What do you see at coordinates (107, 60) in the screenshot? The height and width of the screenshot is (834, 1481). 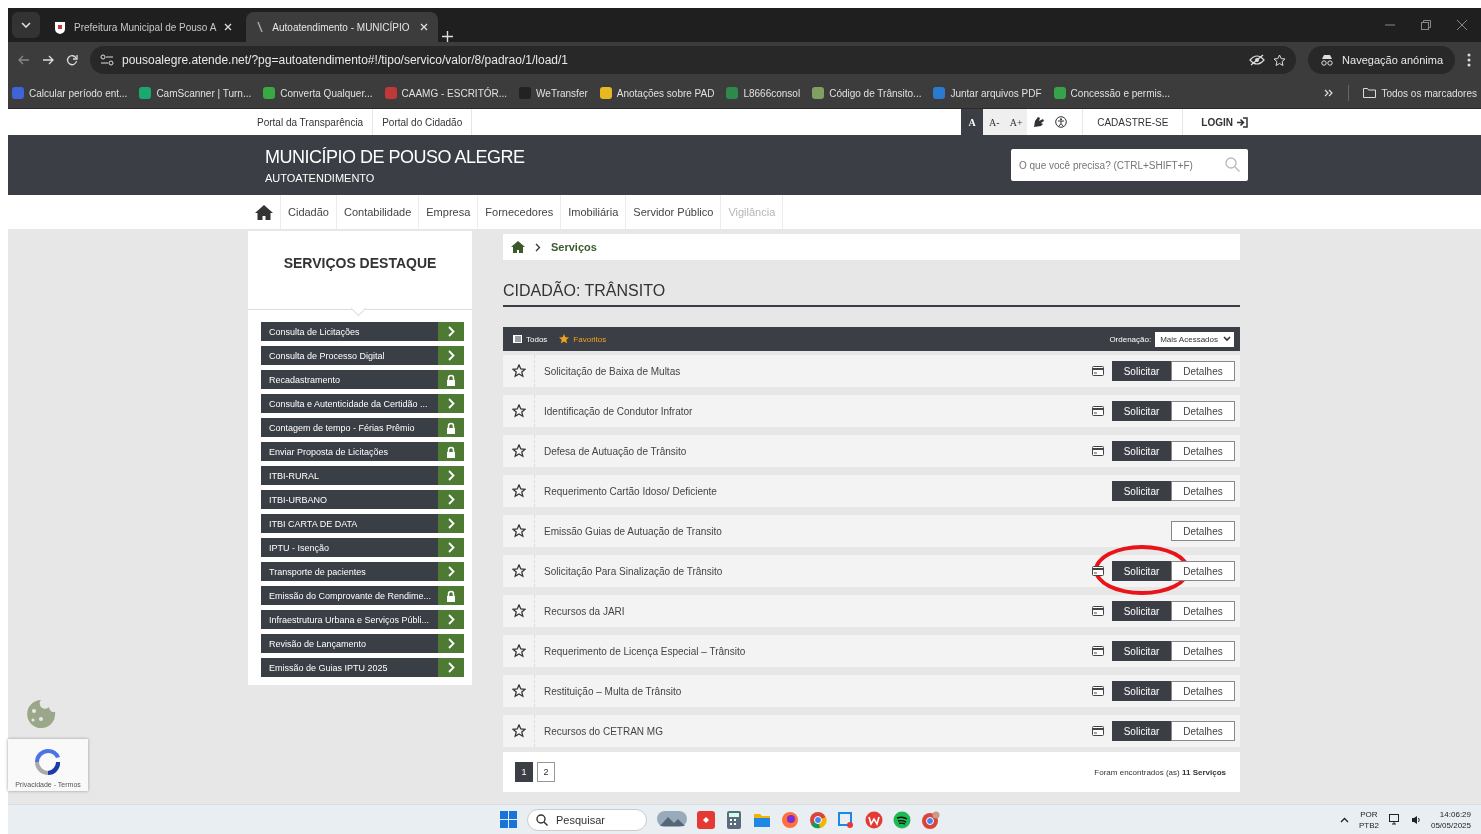 I see `site-settings-icon` at bounding box center [107, 60].